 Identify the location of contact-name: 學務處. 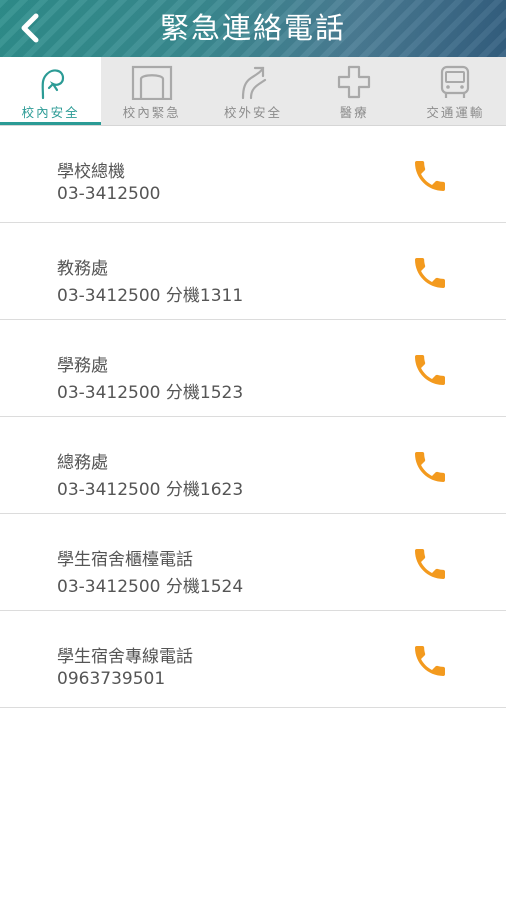
(82, 366).